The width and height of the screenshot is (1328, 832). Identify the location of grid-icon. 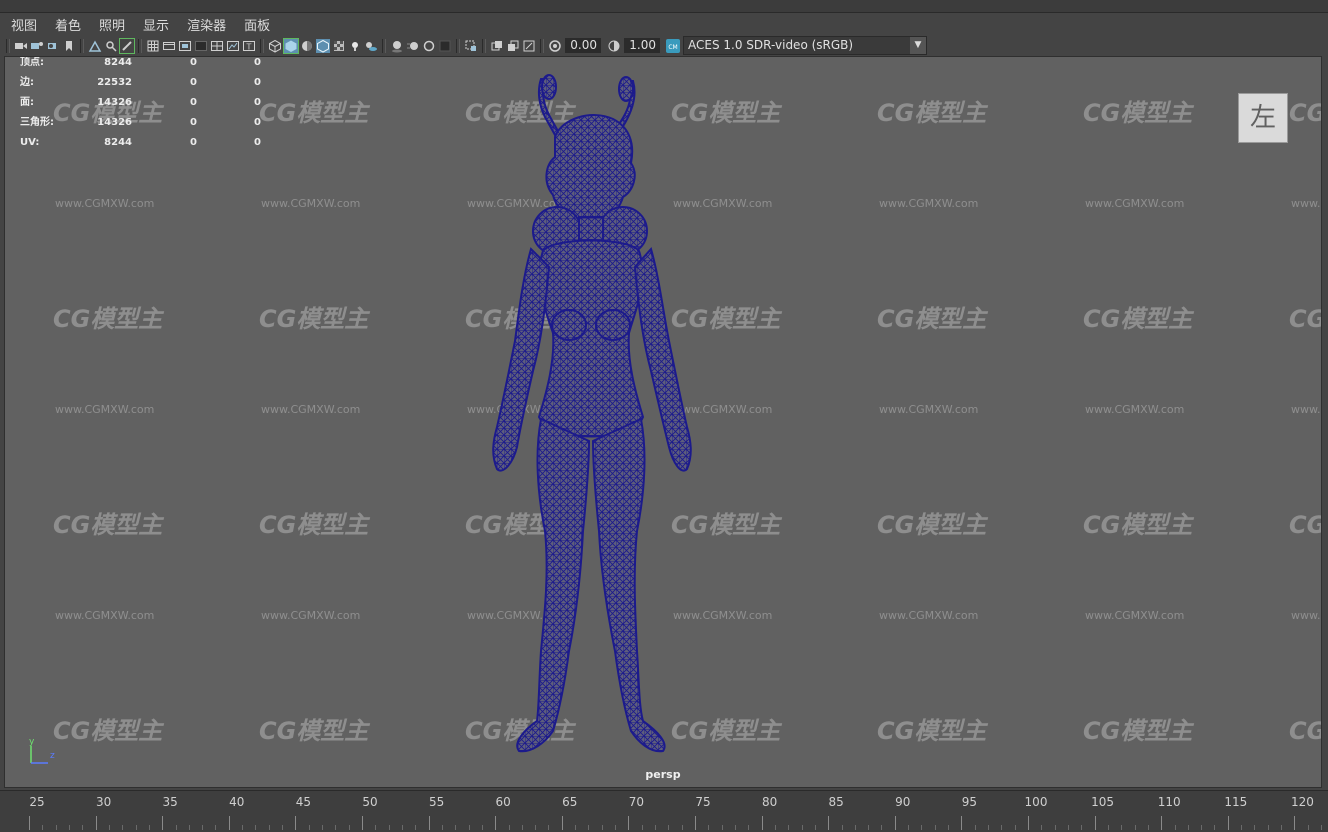
(153, 46).